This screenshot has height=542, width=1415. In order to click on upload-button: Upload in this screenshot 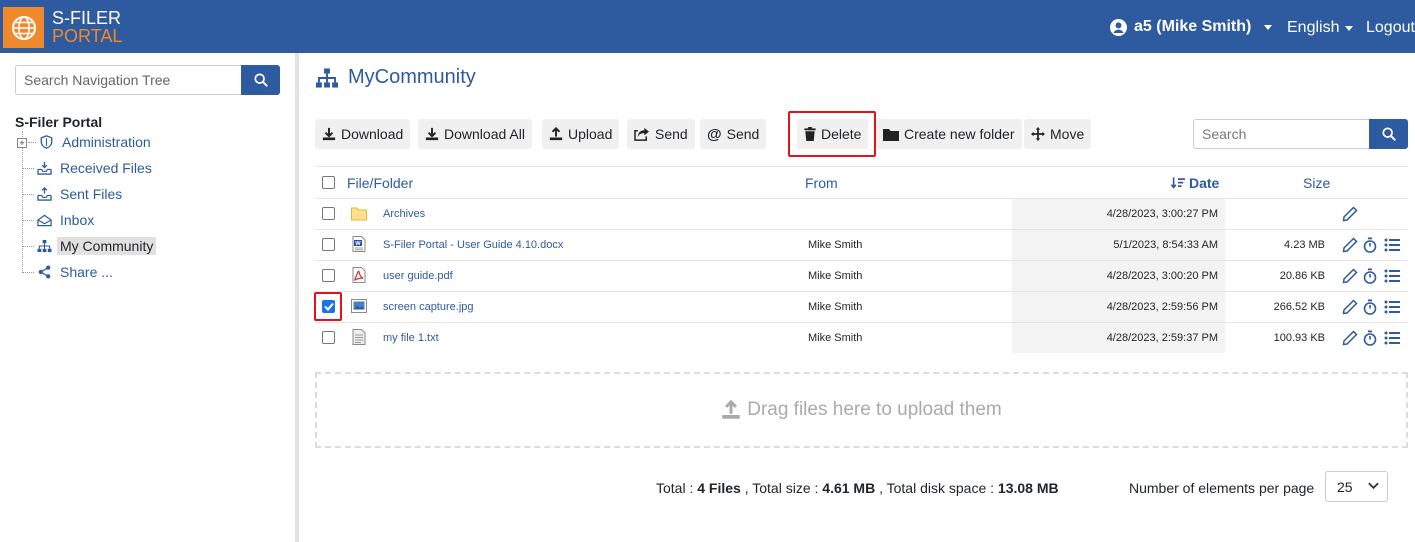, I will do `click(581, 134)`.